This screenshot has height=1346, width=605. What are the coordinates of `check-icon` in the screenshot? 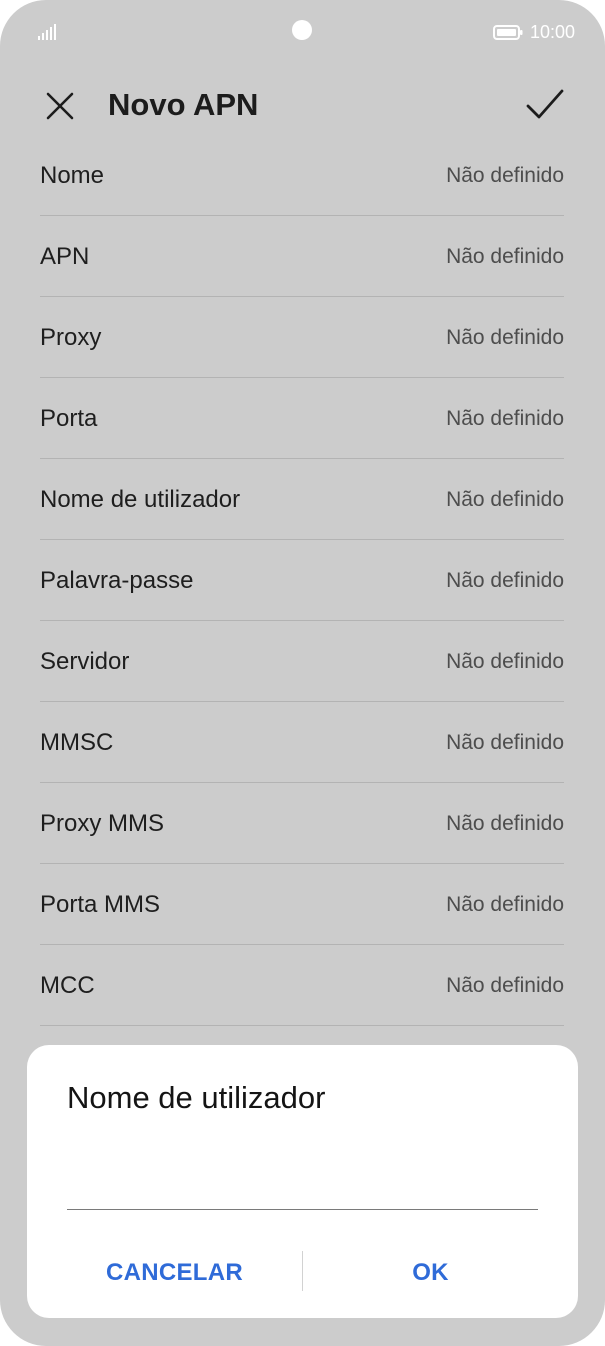 It's located at (545, 105).